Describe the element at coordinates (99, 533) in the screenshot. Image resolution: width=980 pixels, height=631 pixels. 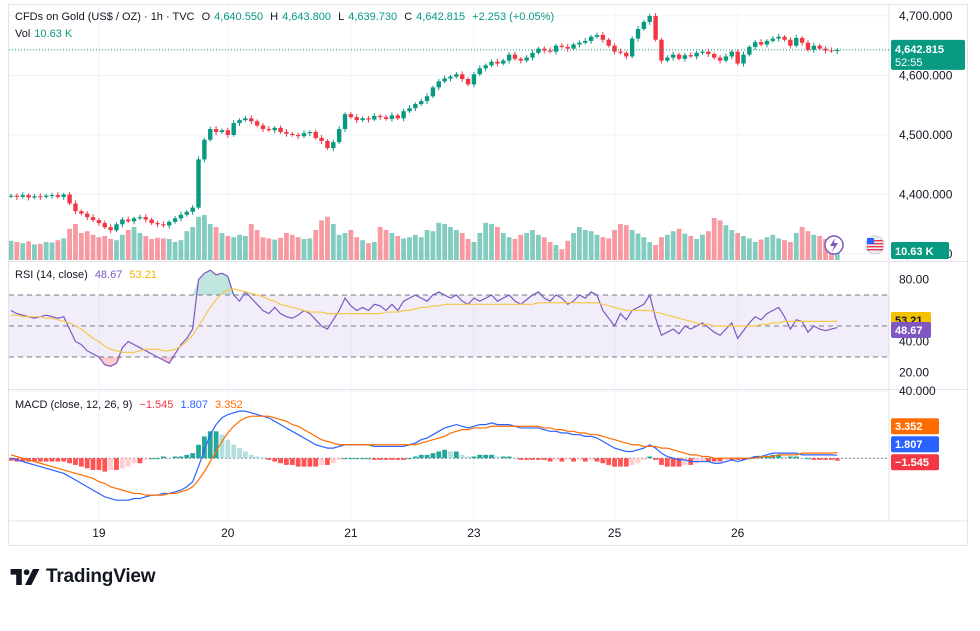
I see `time-tick-label: 19` at that location.